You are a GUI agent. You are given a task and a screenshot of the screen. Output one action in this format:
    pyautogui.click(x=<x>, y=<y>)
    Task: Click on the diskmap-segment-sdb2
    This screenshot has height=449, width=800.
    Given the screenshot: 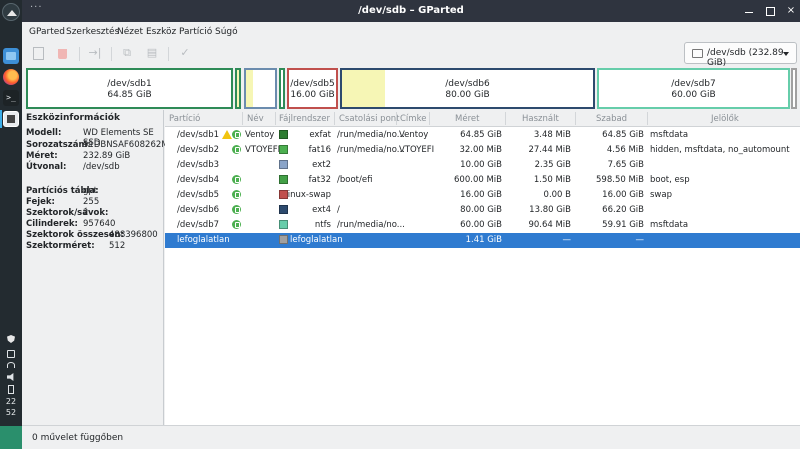 What is the action you would take?
    pyautogui.click(x=238, y=88)
    